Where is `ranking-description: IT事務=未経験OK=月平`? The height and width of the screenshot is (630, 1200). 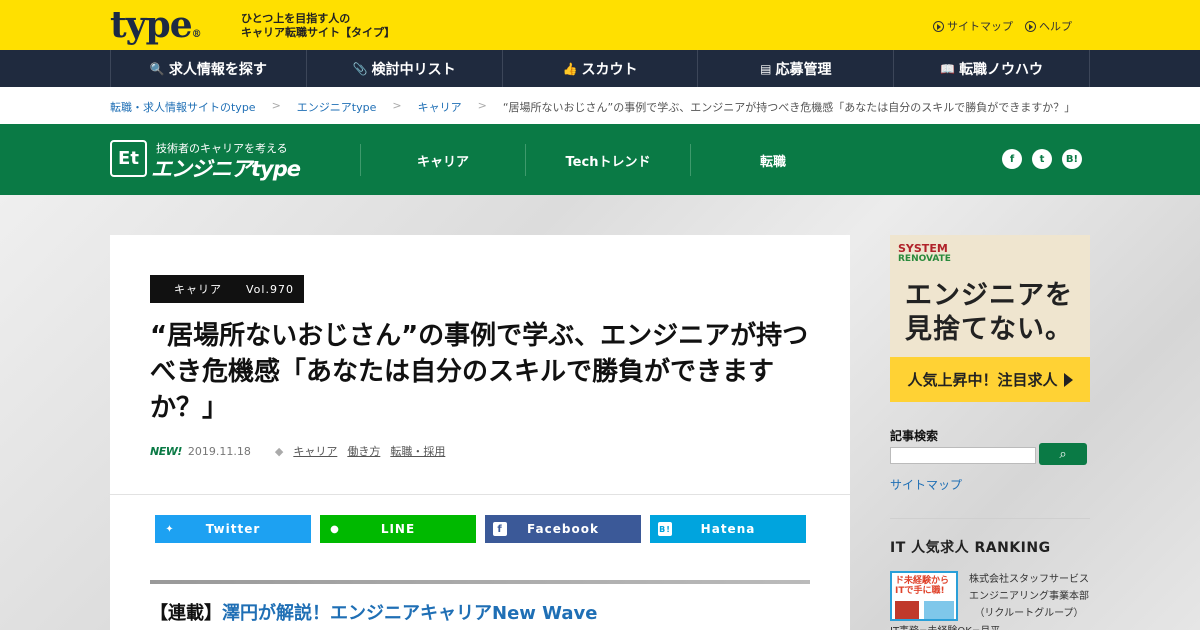
ranking-description: IT事務=未経験OK=月平 is located at coordinates (945, 626).